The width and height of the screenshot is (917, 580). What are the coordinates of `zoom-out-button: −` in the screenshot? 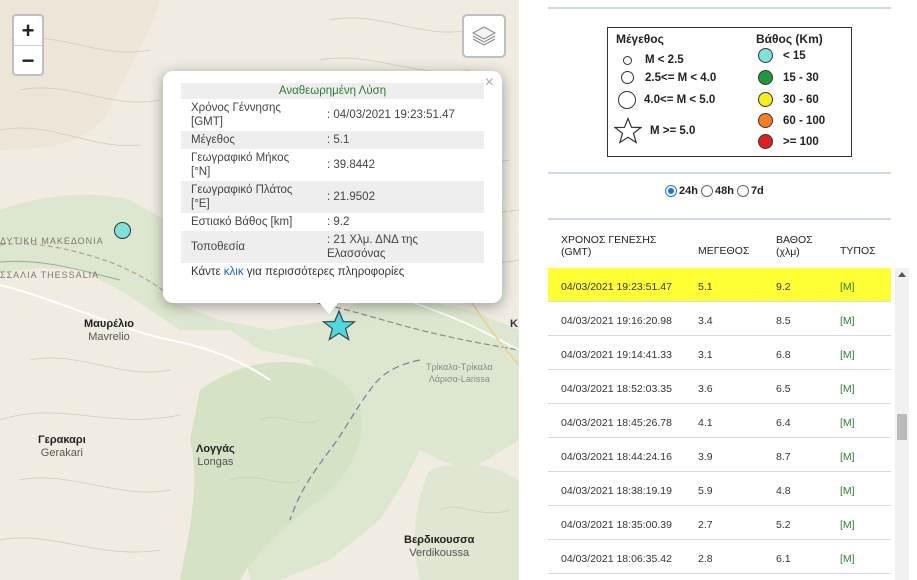 It's located at (28, 59).